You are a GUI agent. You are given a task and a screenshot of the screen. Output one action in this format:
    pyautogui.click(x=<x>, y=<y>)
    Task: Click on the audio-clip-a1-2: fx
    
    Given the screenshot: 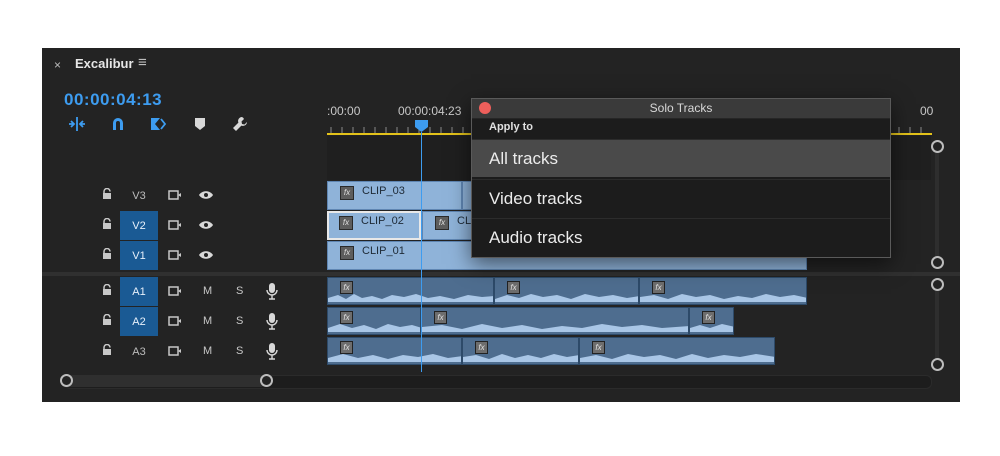 What is the action you would take?
    pyautogui.click(x=566, y=291)
    